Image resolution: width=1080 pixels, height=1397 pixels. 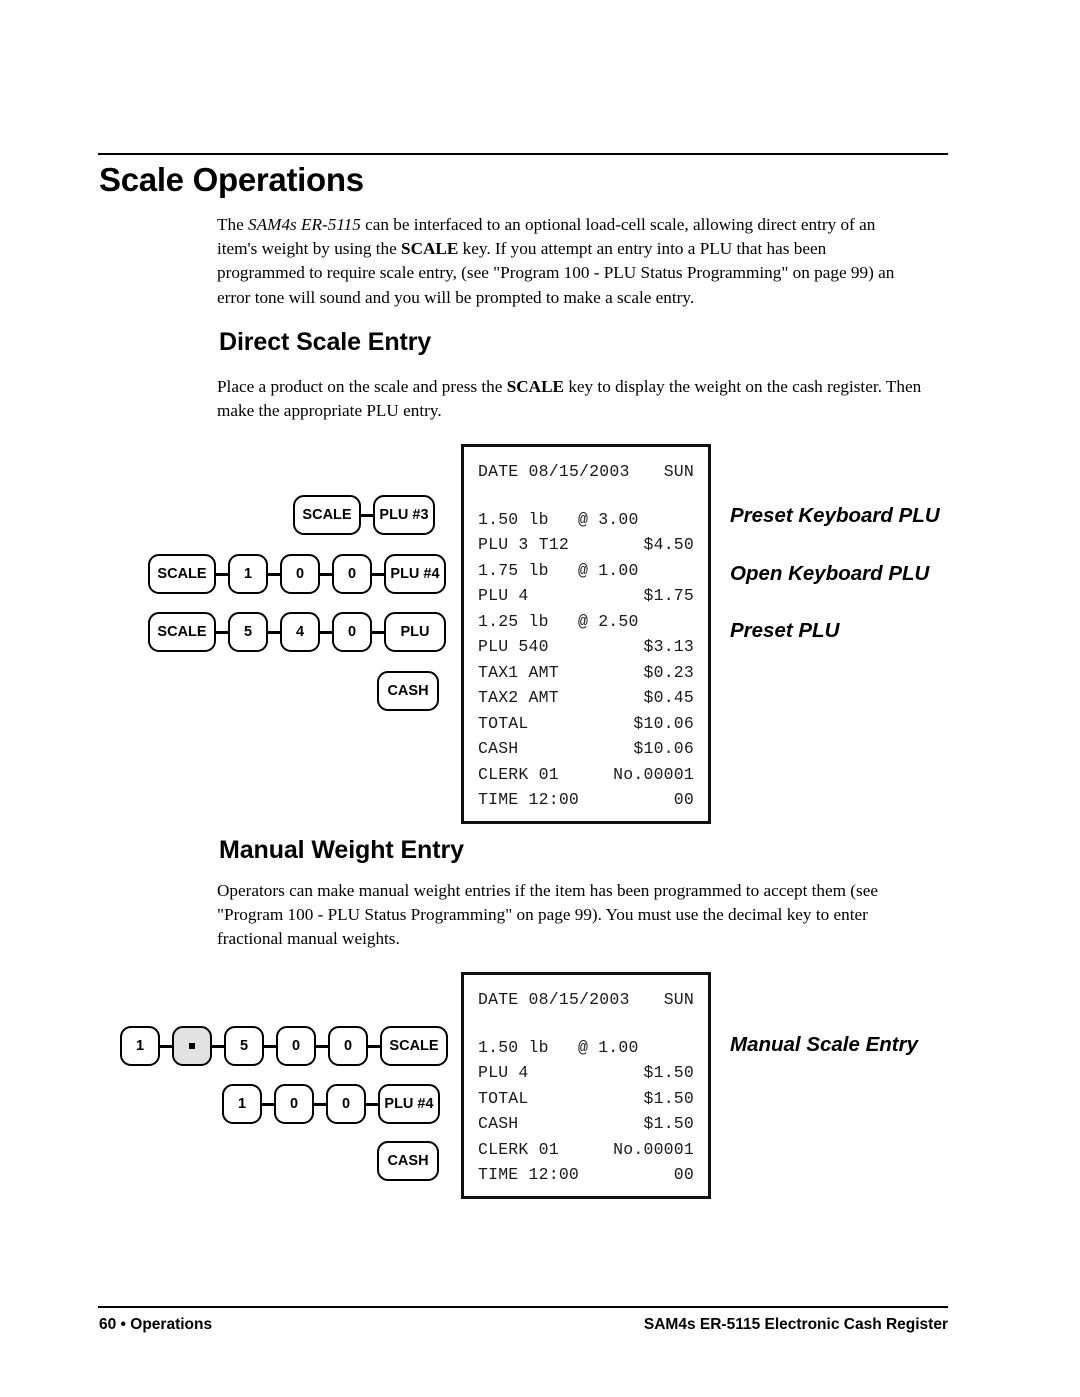 I want to click on heading-manual-weight-entry: Manual Weight Entry, so click(x=341, y=850).